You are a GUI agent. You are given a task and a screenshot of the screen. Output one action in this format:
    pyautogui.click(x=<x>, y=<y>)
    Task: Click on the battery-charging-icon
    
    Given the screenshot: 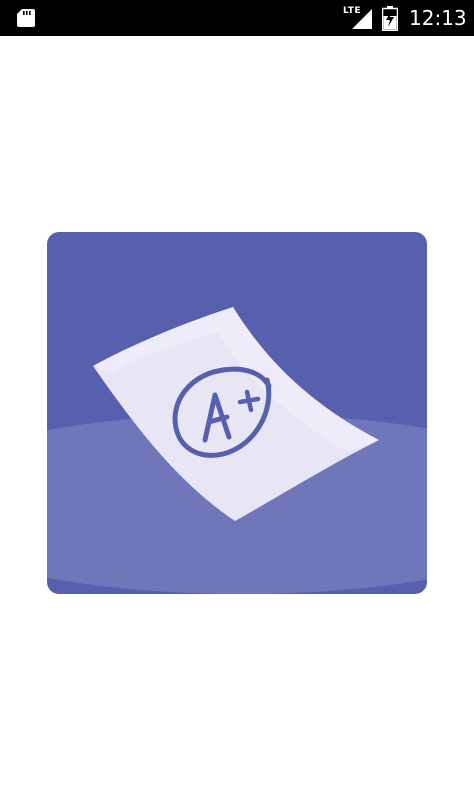 What is the action you would take?
    pyautogui.click(x=390, y=18)
    